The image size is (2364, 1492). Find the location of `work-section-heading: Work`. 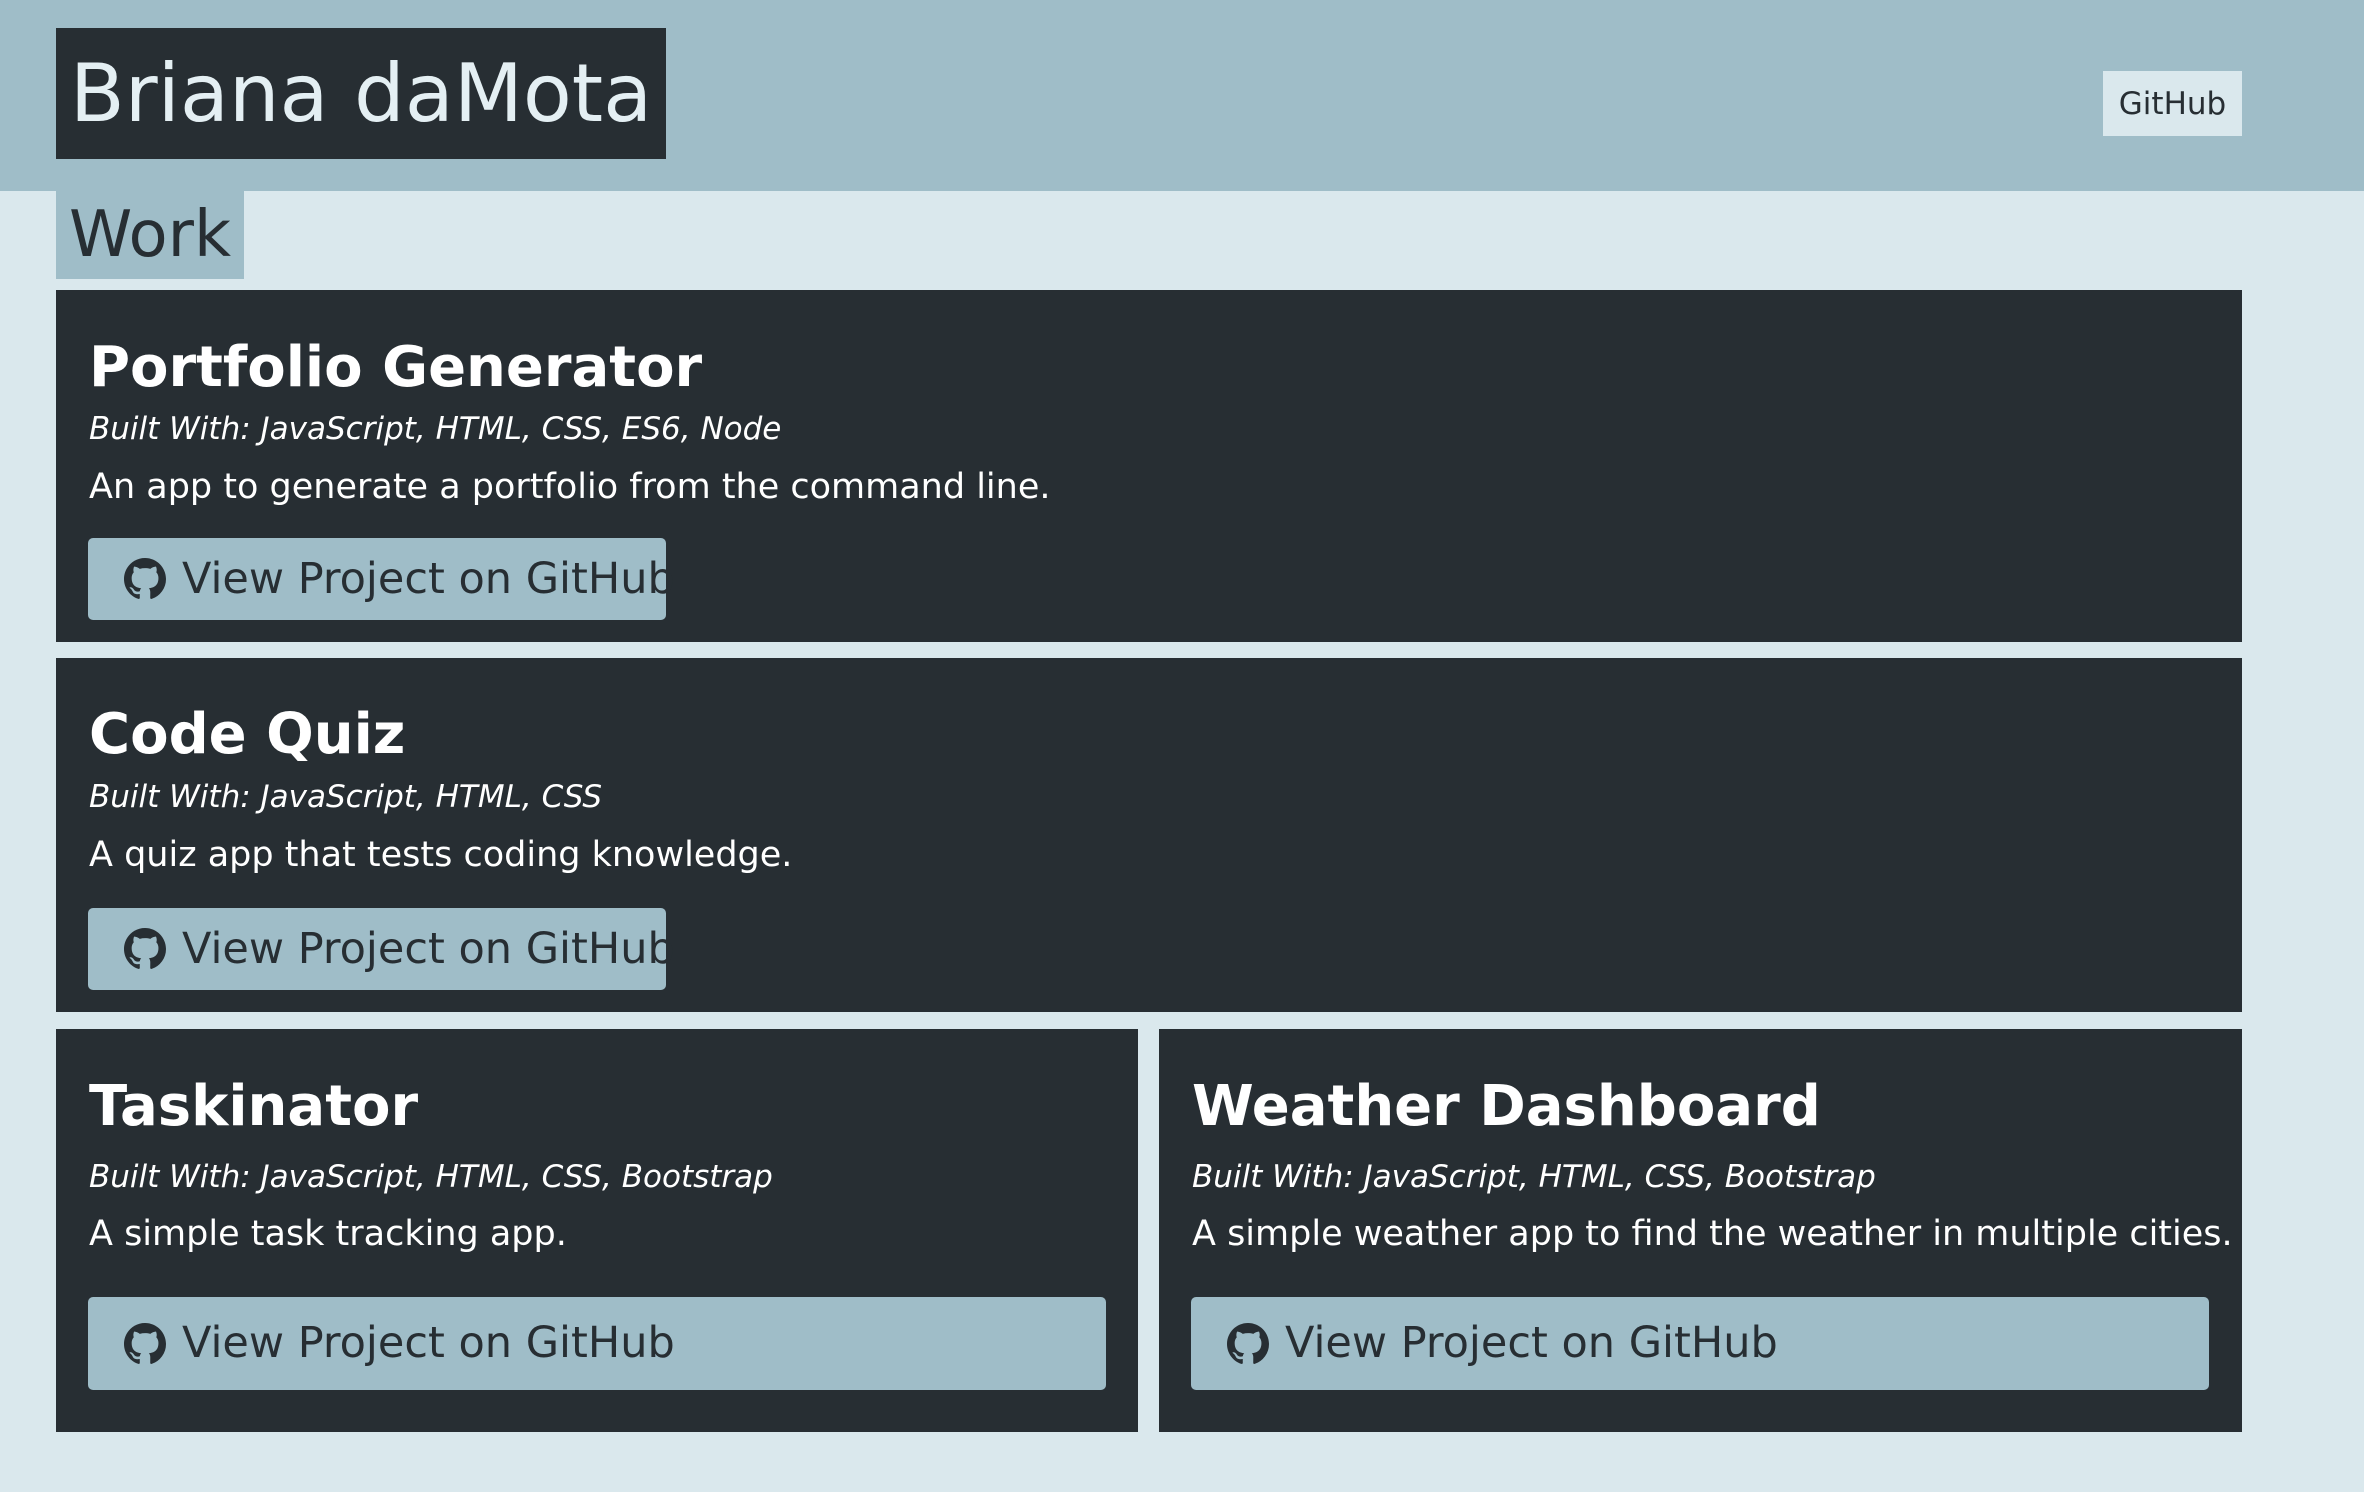

work-section-heading: Work is located at coordinates (150, 235).